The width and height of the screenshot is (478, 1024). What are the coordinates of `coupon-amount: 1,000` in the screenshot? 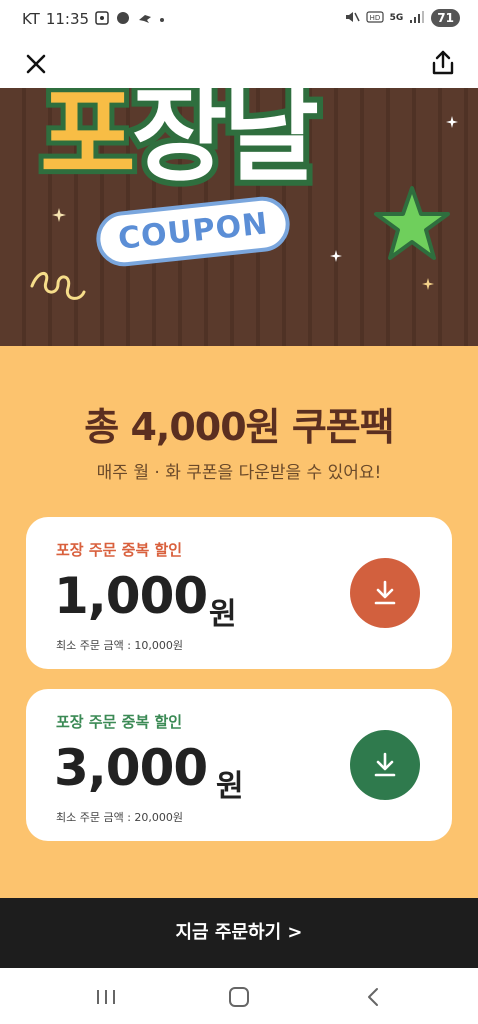 It's located at (131, 596).